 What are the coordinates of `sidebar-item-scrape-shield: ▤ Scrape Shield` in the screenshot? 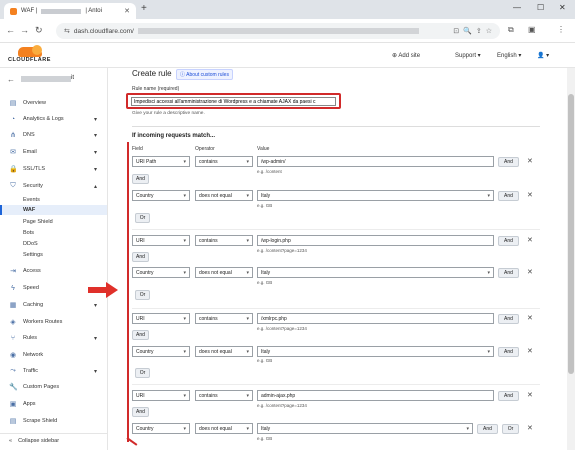 It's located at (53, 421).